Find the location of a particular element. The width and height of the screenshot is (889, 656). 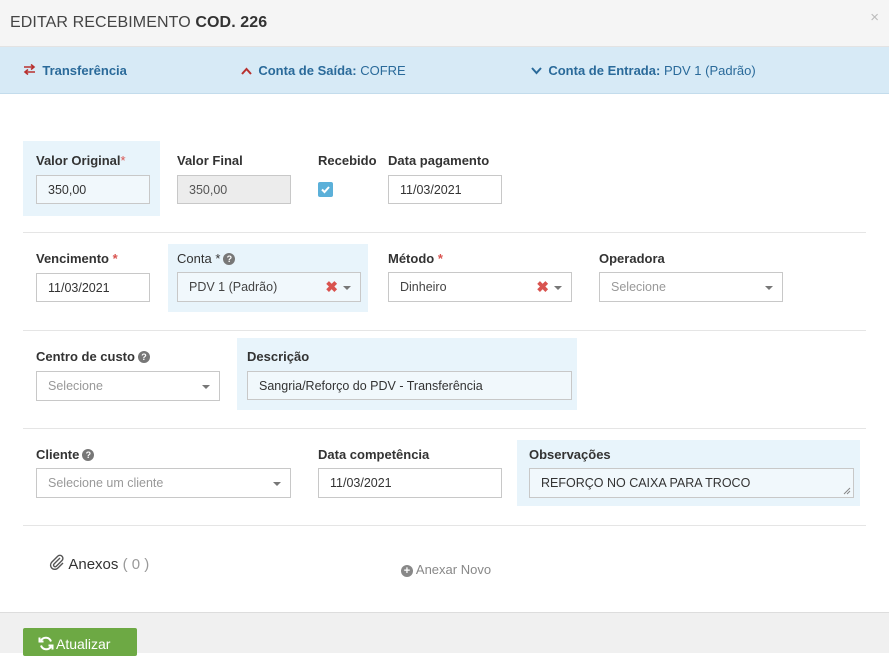

modal-header: EDITAR RECEBIMENTO COD. 226 × is located at coordinates (444, 23).